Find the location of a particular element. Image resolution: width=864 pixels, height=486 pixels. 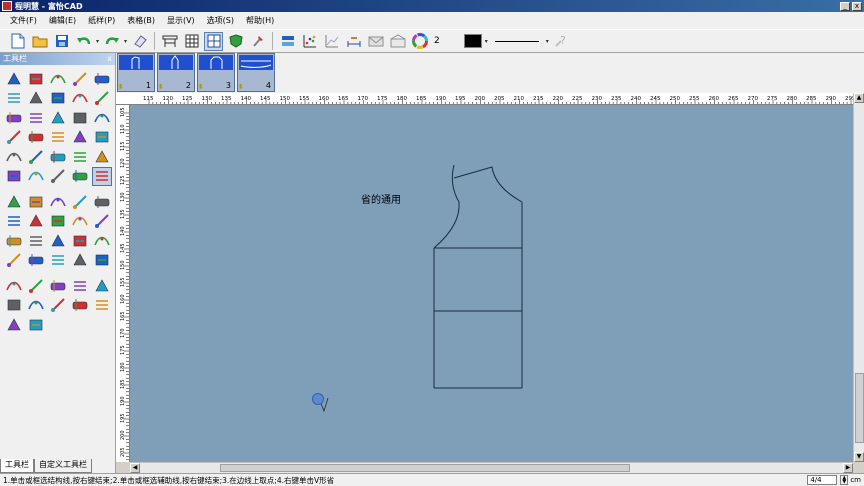

vertical-scrollbar: ▲ ▼ is located at coordinates (858, 277).